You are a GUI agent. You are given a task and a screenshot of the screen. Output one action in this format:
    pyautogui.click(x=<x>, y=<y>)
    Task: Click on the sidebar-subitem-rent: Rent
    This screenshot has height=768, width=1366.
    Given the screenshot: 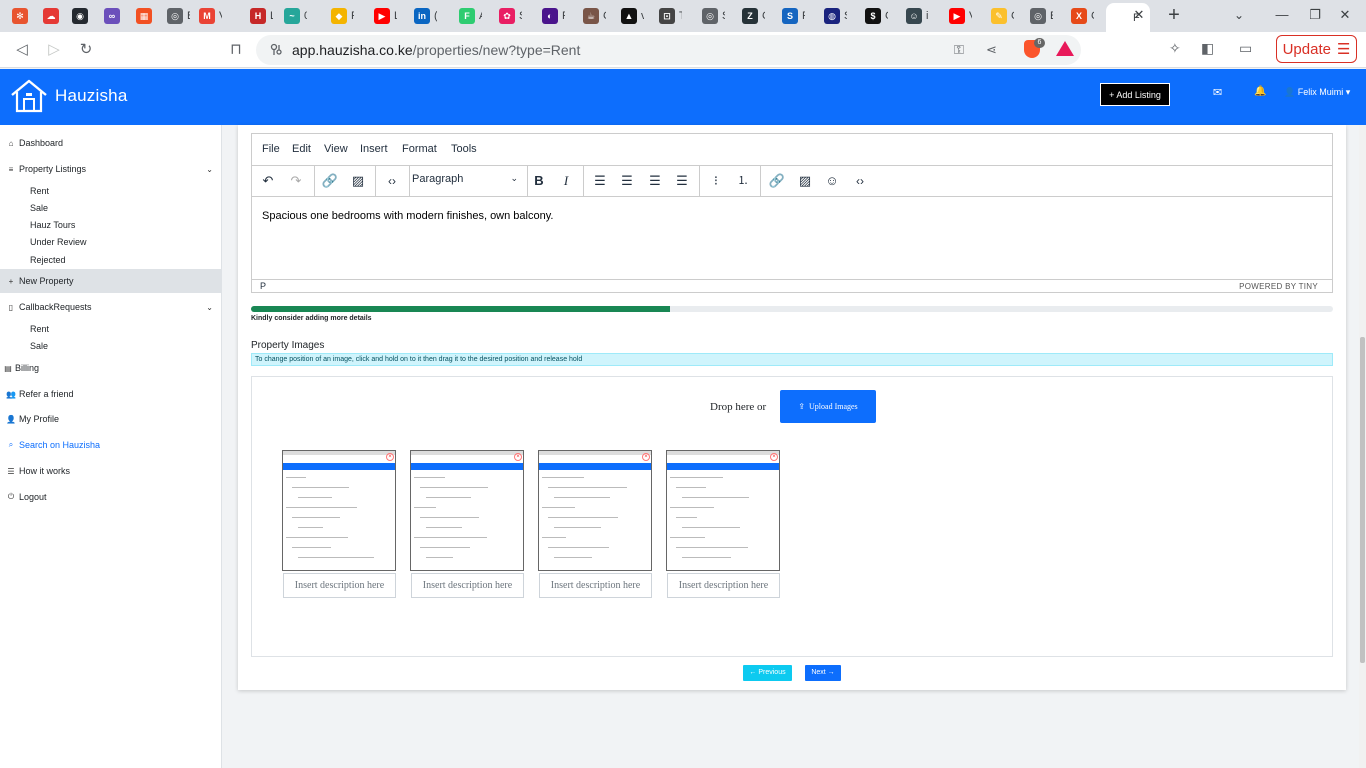 What is the action you would take?
    pyautogui.click(x=39, y=191)
    